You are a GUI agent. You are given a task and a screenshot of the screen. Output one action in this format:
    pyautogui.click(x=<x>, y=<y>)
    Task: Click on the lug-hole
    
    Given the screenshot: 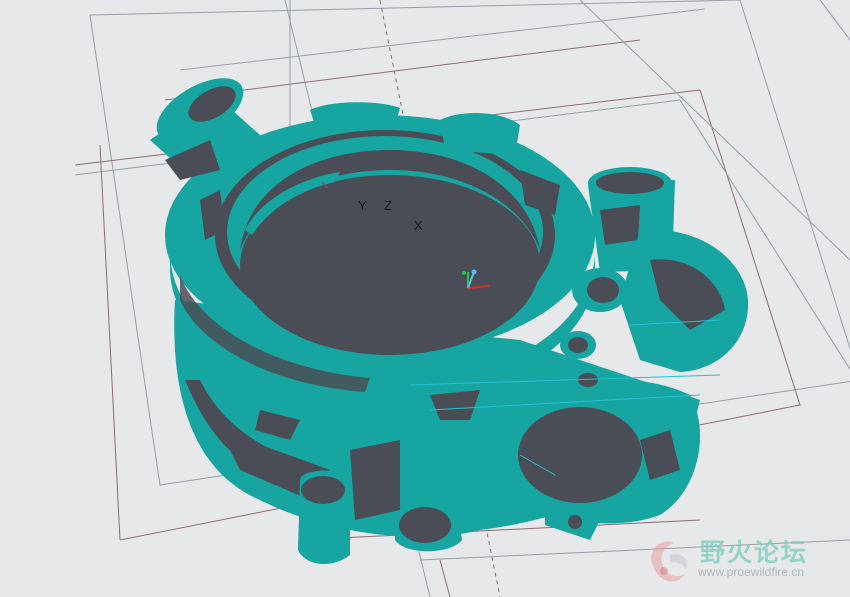 What is the action you would take?
    pyautogui.click(x=575, y=522)
    